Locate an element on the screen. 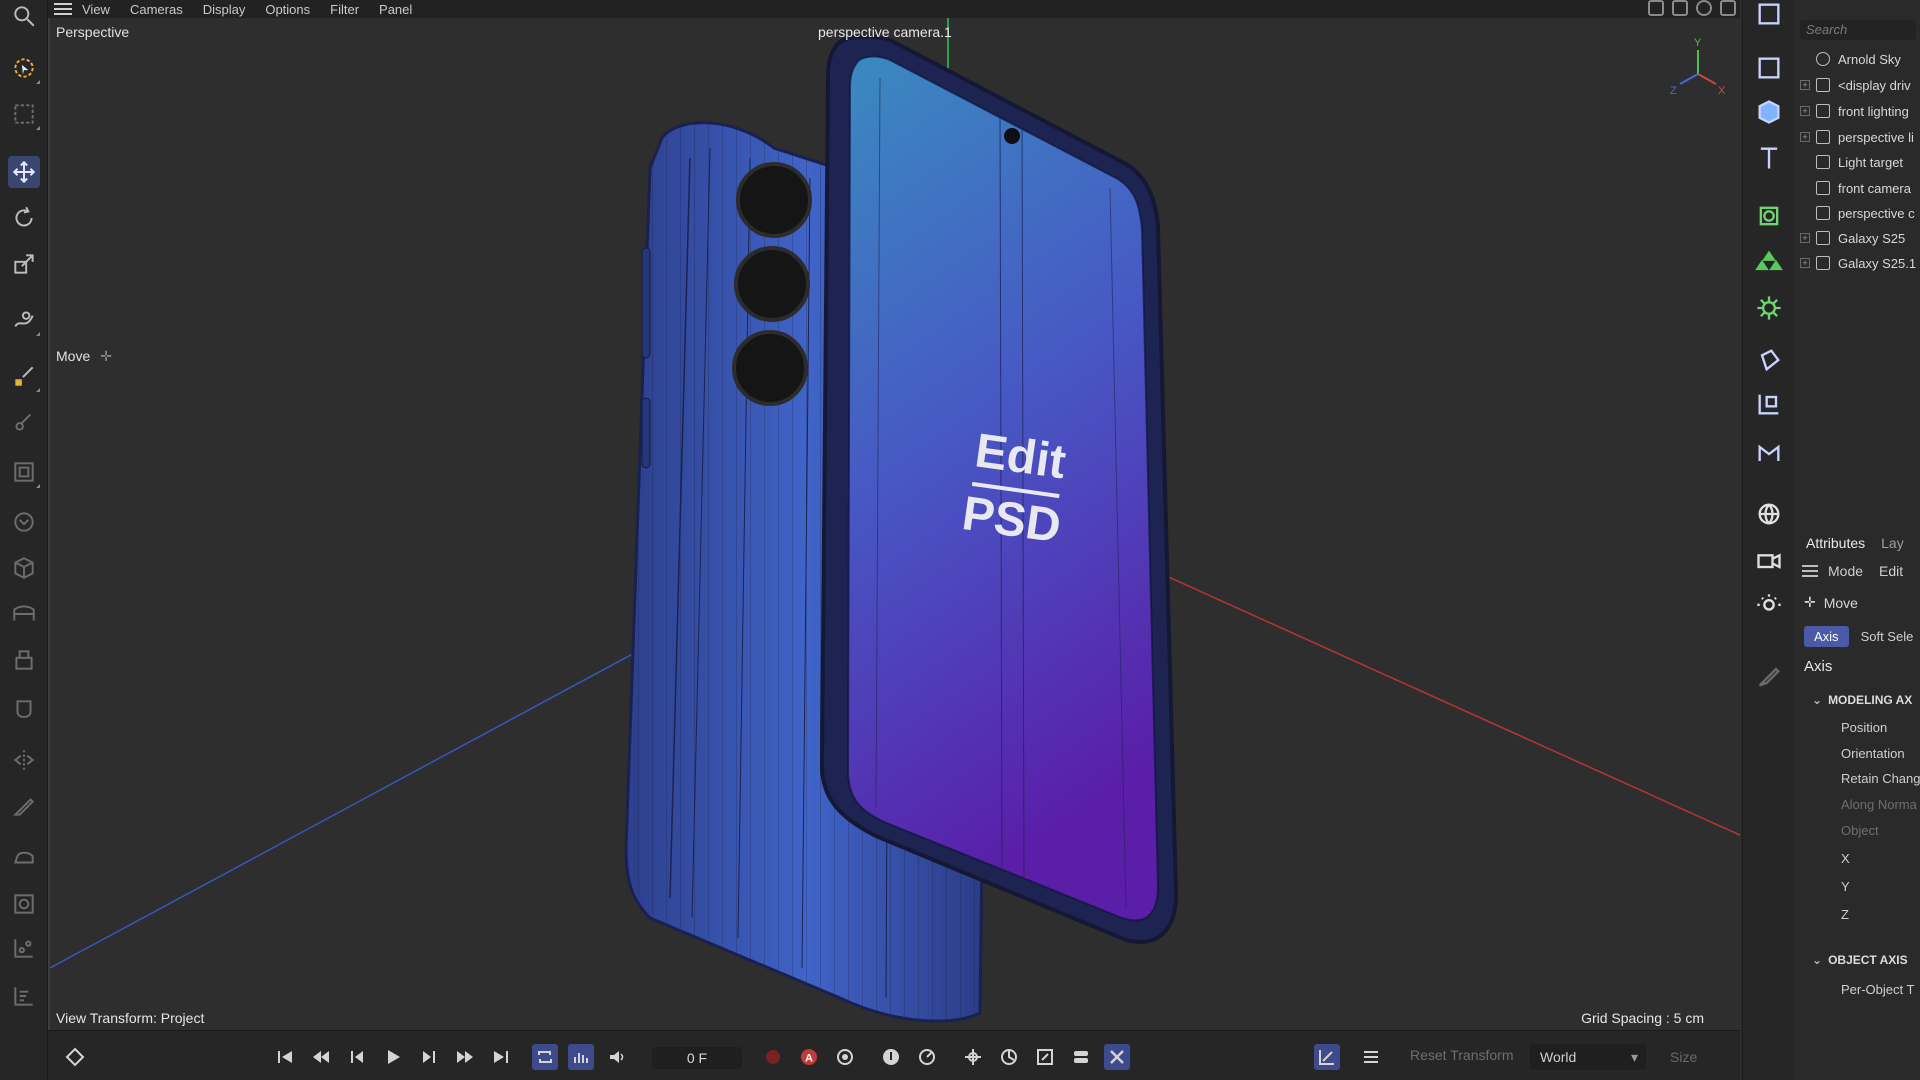 The height and width of the screenshot is (1080, 1920). attr-z: Z is located at coordinates (1845, 914).